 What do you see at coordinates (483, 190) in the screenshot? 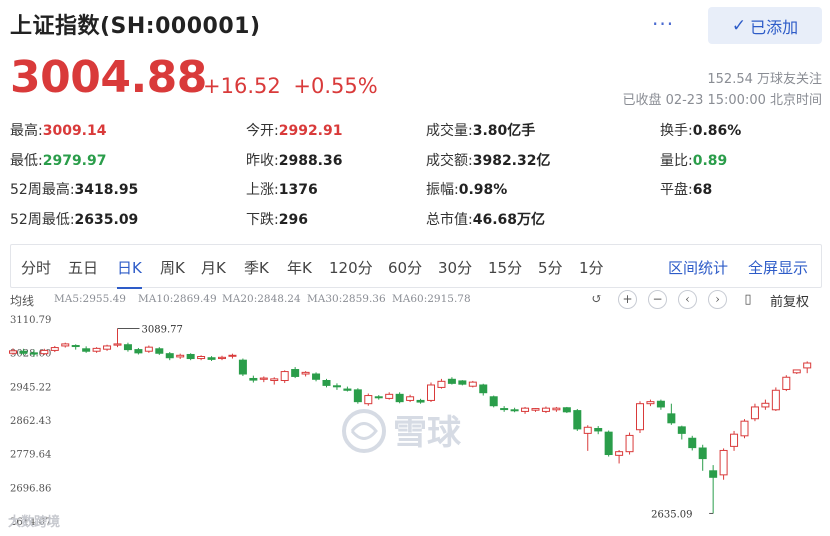
I see `stat-value: 0.98%` at bounding box center [483, 190].